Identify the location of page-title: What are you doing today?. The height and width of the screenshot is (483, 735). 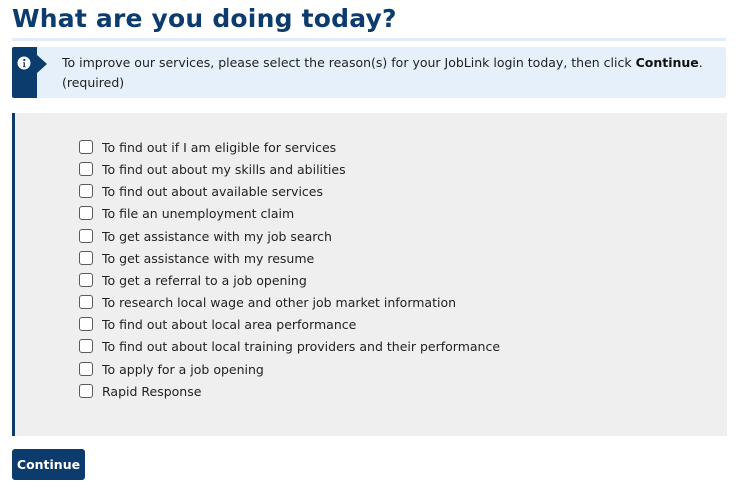
(204, 18).